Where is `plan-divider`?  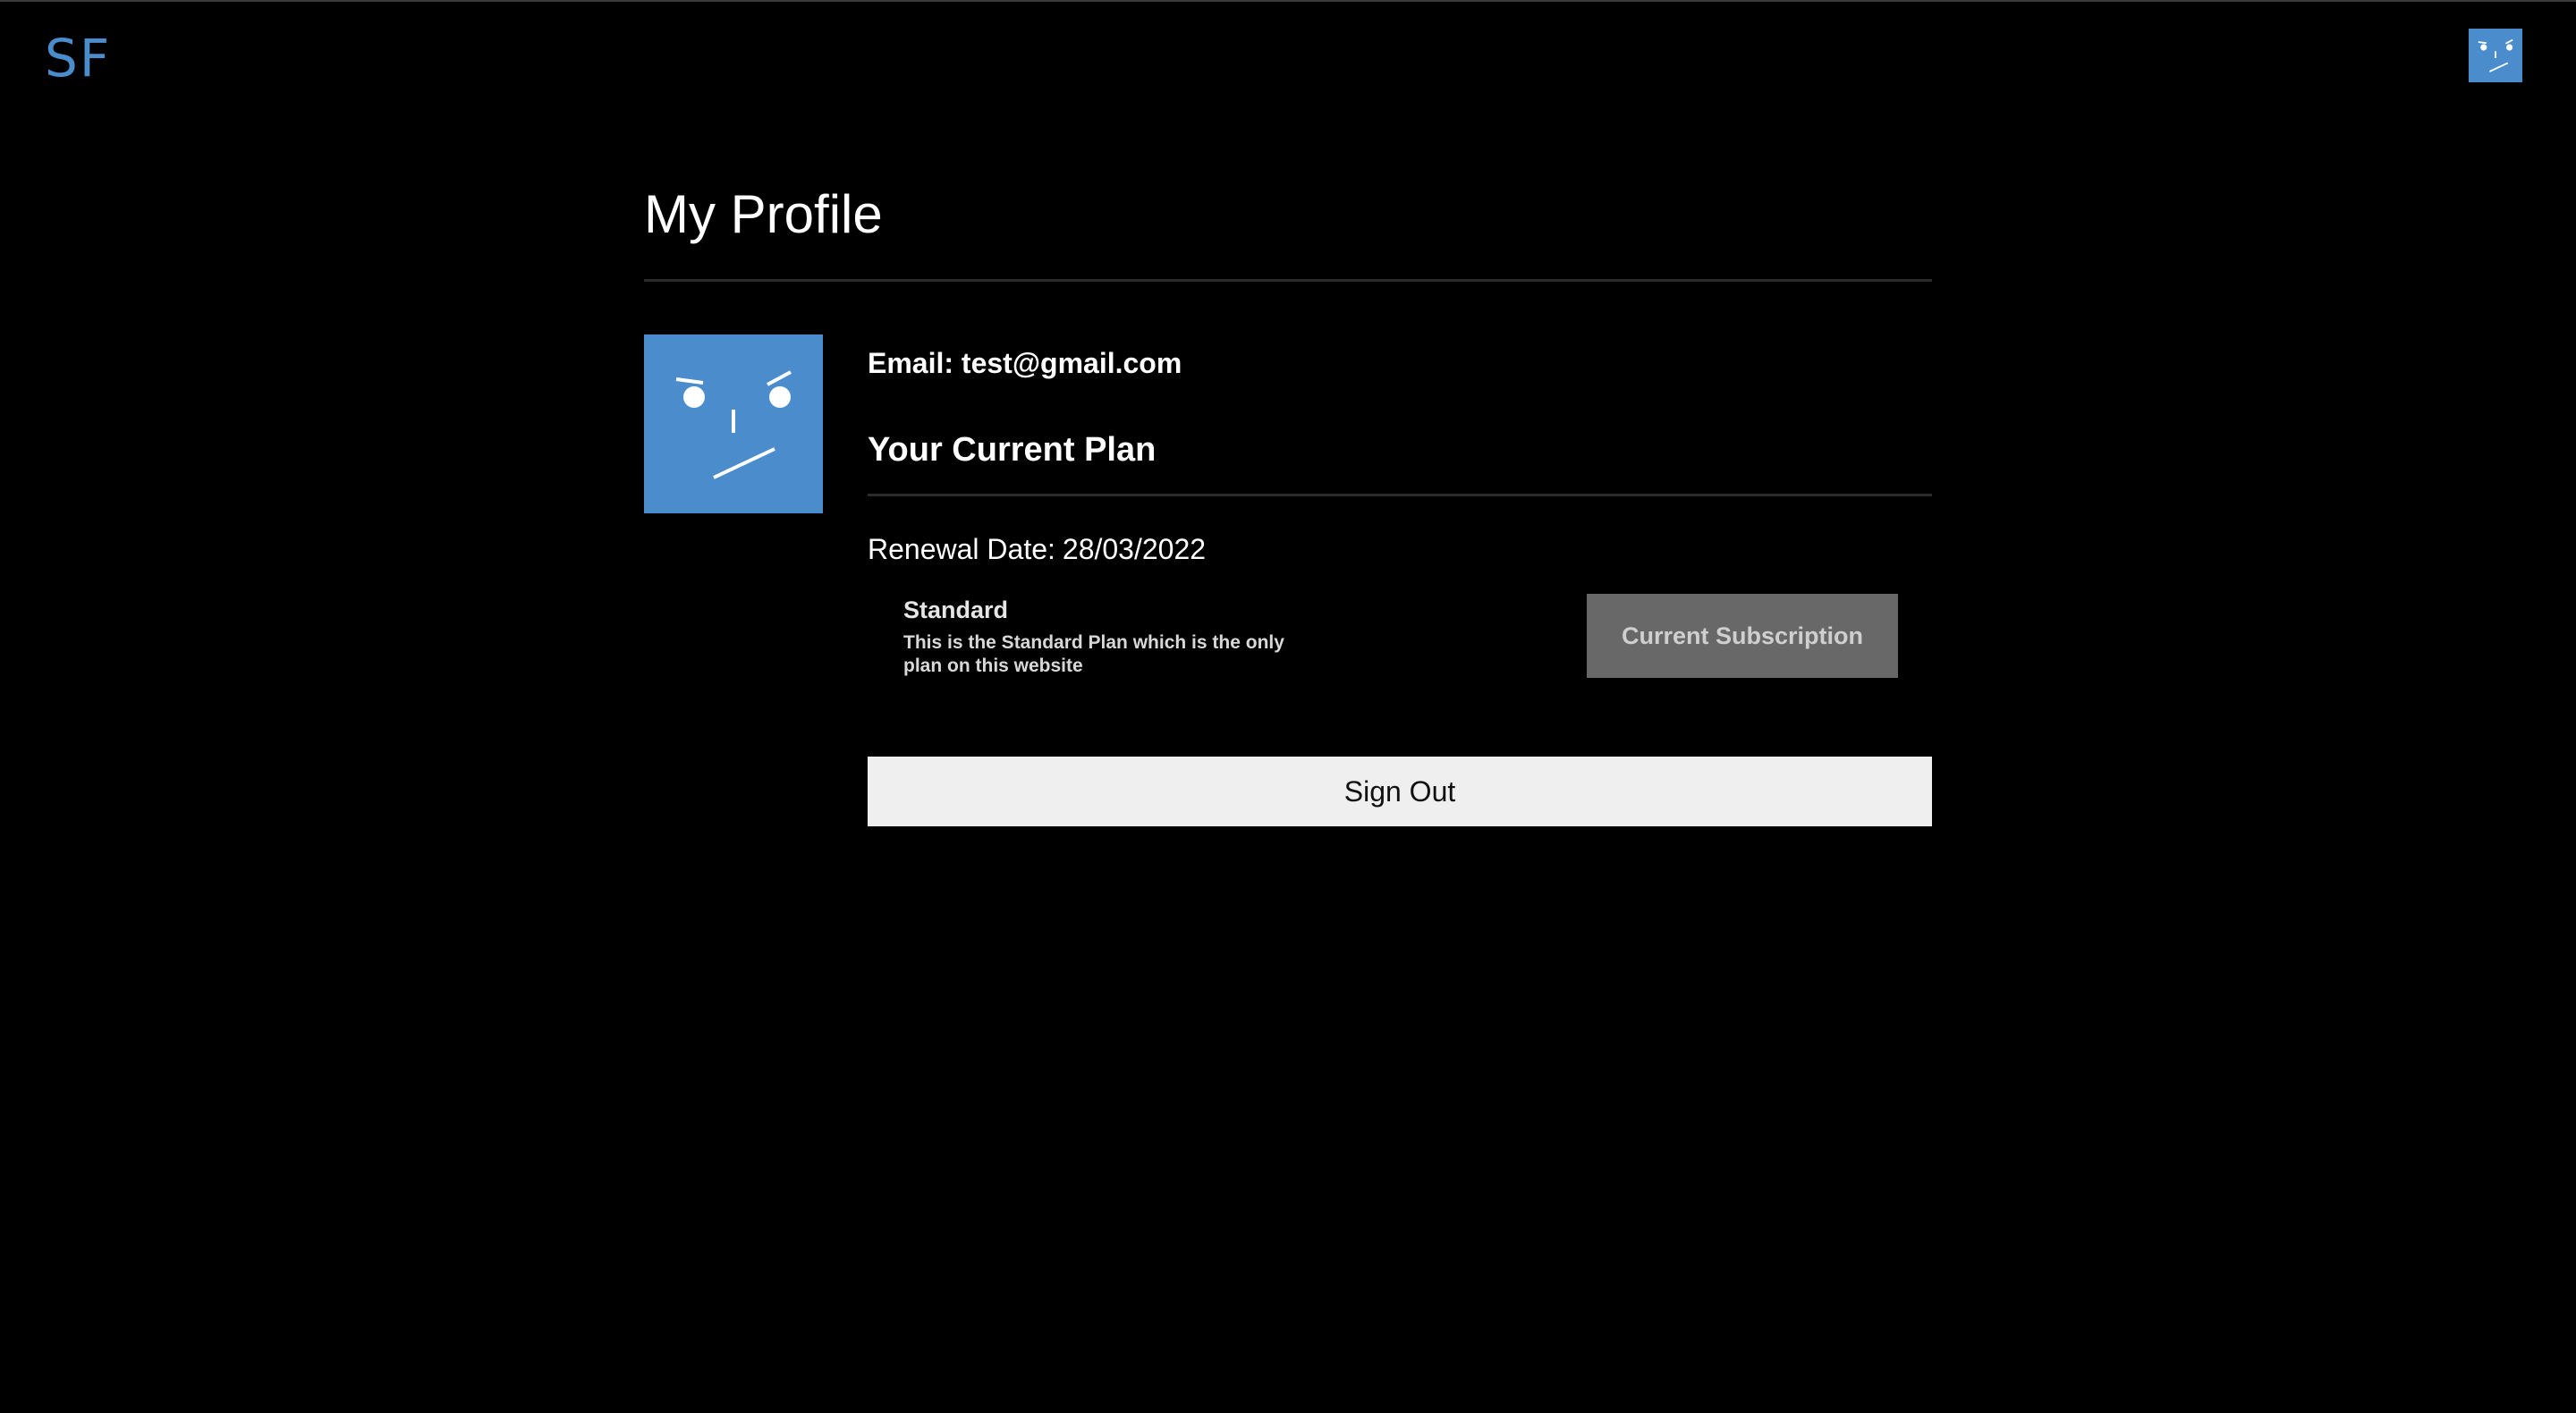 plan-divider is located at coordinates (1400, 495).